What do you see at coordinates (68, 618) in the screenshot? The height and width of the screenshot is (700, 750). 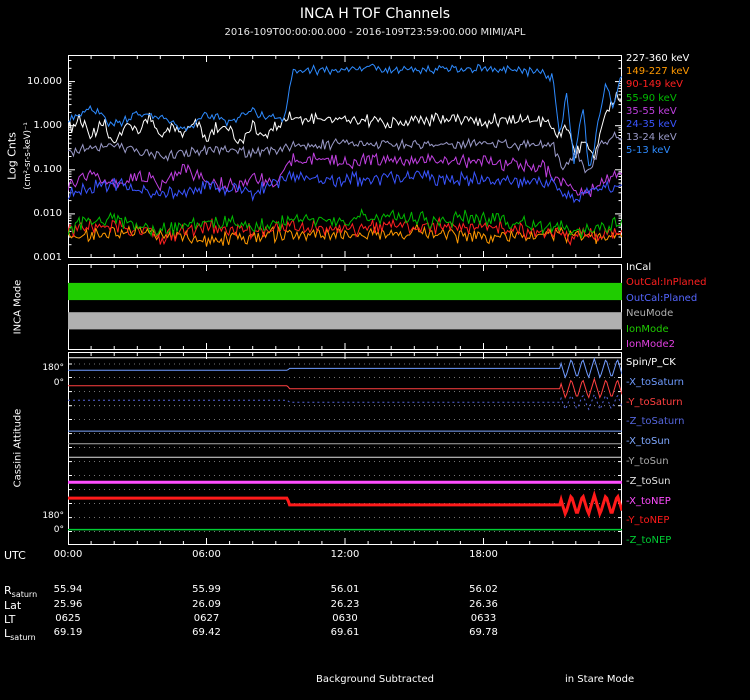 I see `info-value-lt: 0625` at bounding box center [68, 618].